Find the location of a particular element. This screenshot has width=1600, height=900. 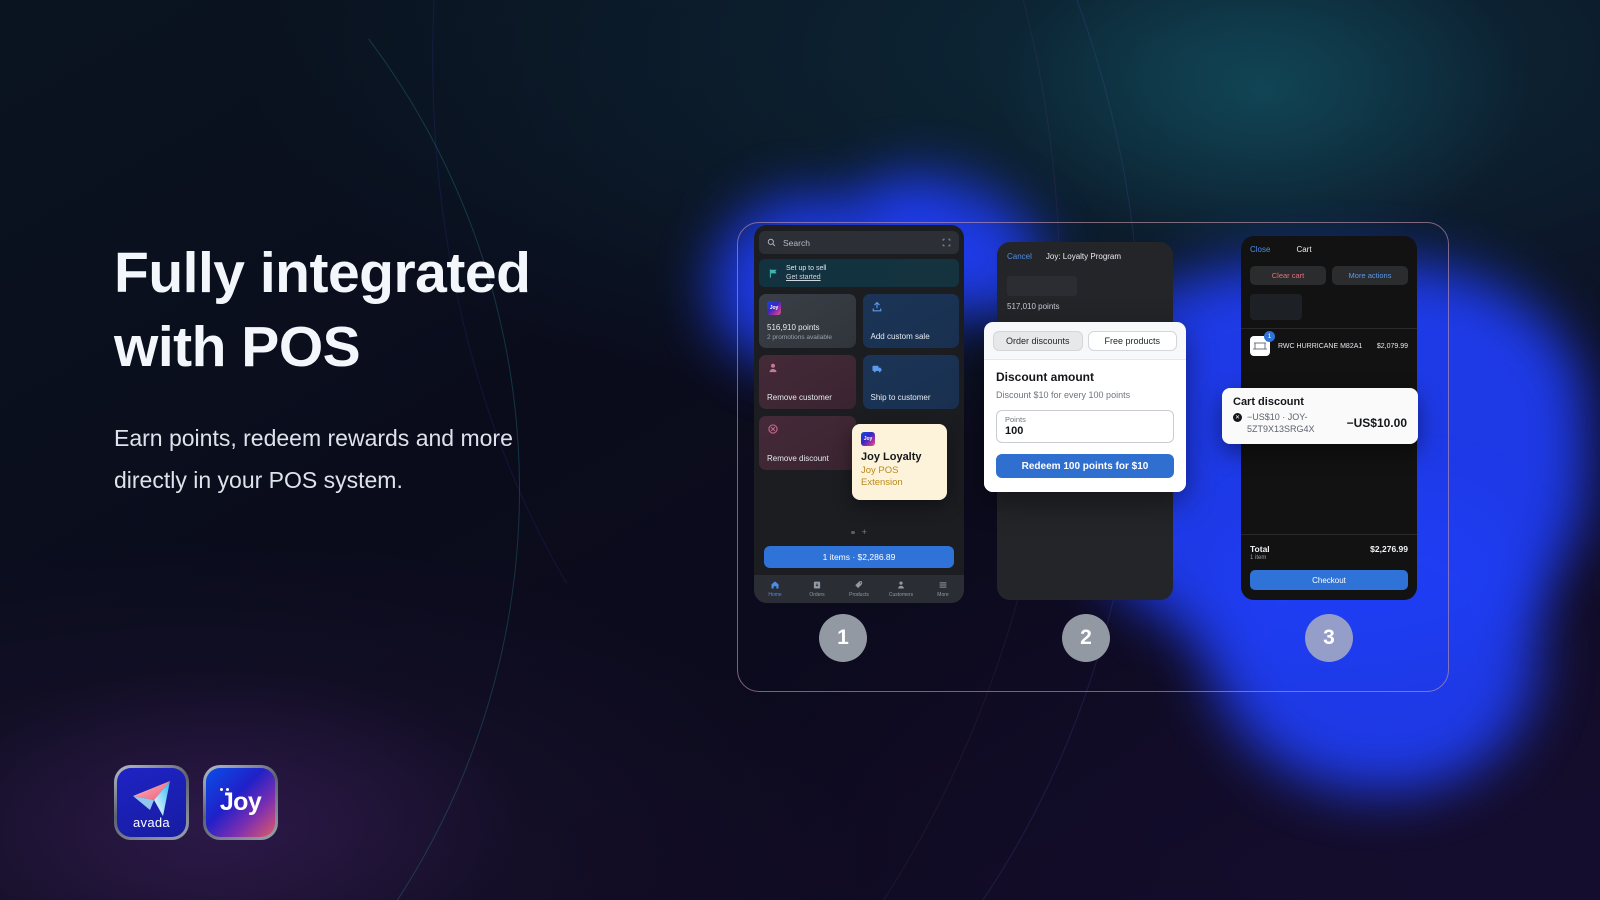

tab-more: More is located at coordinates (943, 589).